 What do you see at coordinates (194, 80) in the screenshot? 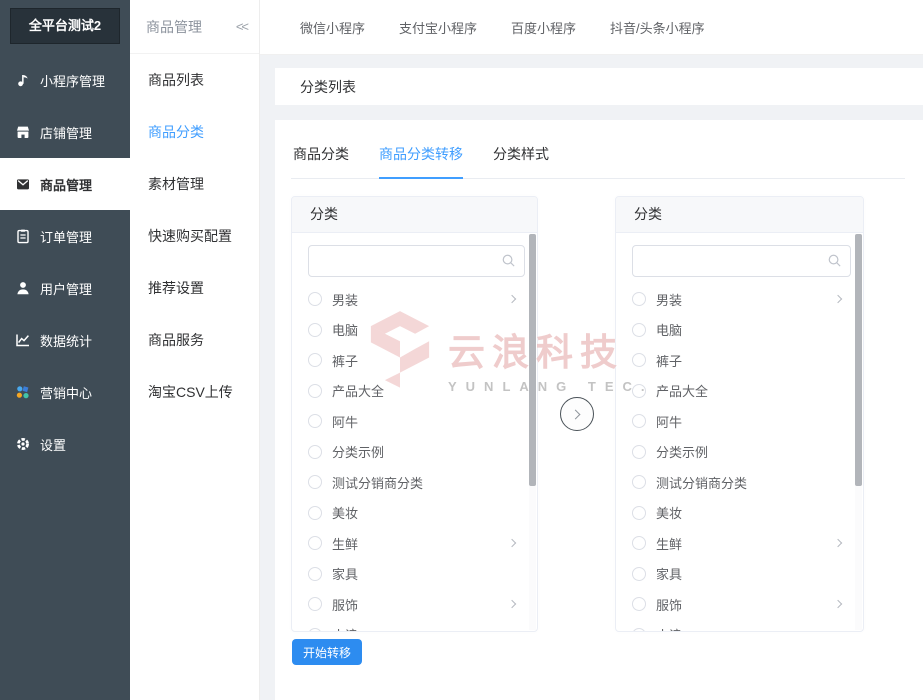
I see `submenu-item-goods-list: 商品列表` at bounding box center [194, 80].